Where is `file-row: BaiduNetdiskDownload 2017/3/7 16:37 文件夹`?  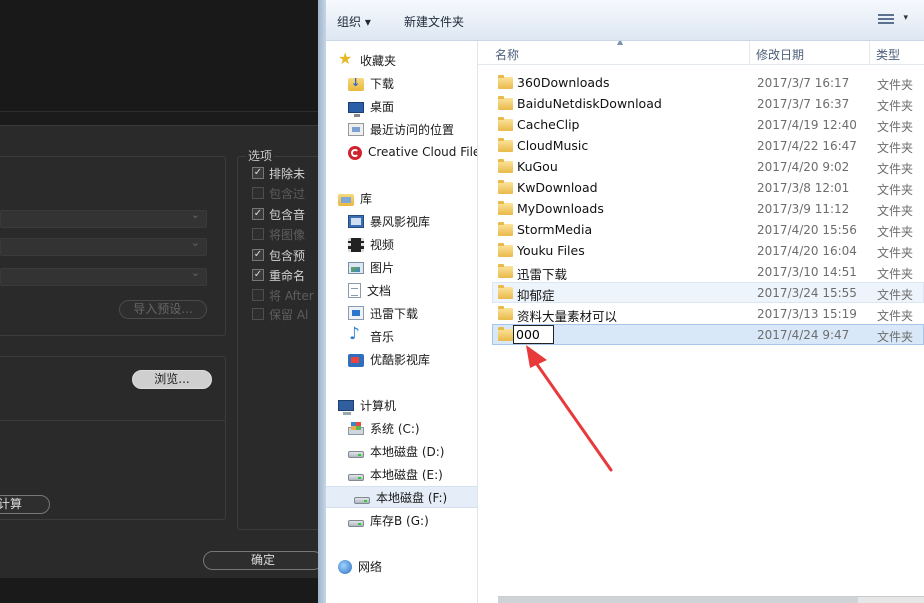 file-row: BaiduNetdiskDownload 2017/3/7 16:37 文件夹 is located at coordinates (708, 103).